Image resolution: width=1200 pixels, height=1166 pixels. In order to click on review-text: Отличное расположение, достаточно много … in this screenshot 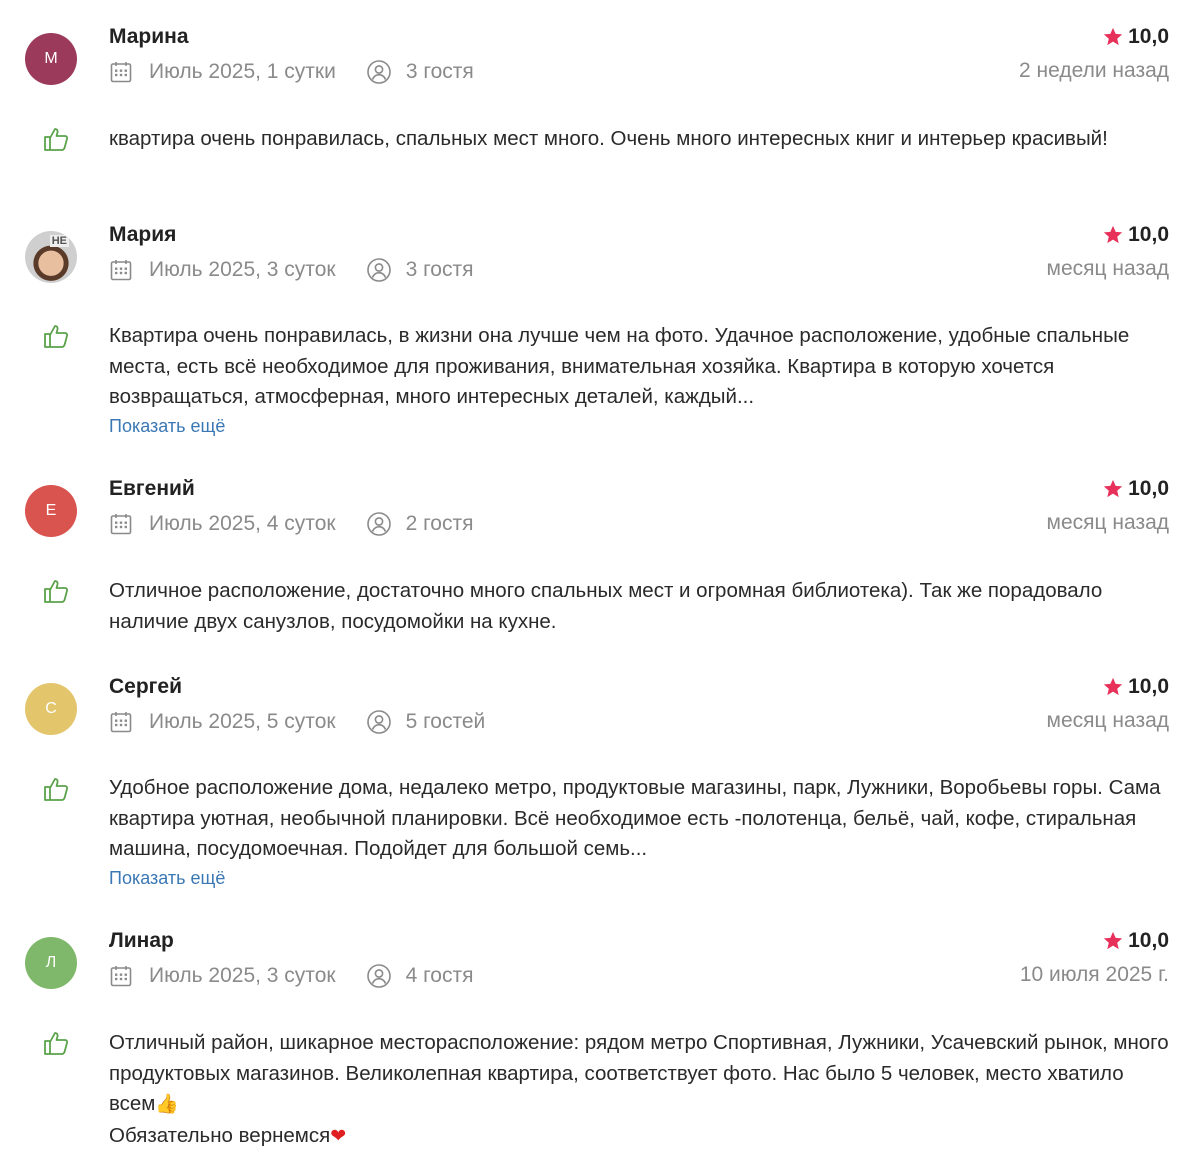, I will do `click(606, 606)`.